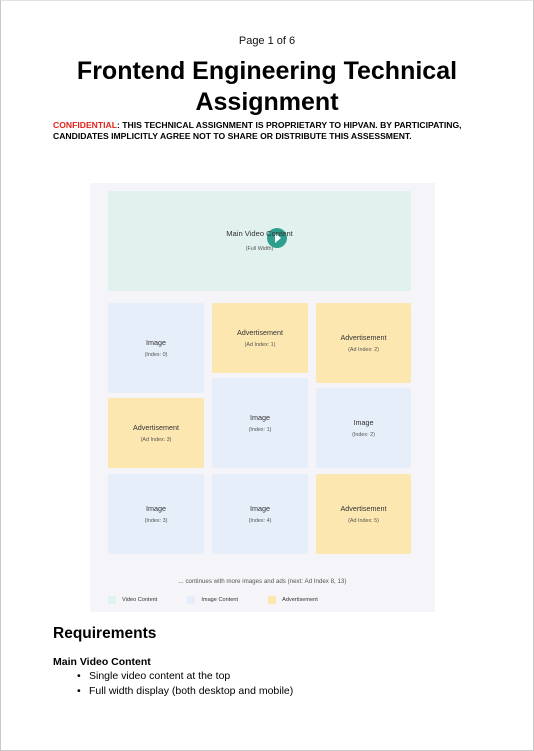 Image resolution: width=534 pixels, height=751 pixels. What do you see at coordinates (102, 662) in the screenshot?
I see `requirements-subheading: Main Video Content` at bounding box center [102, 662].